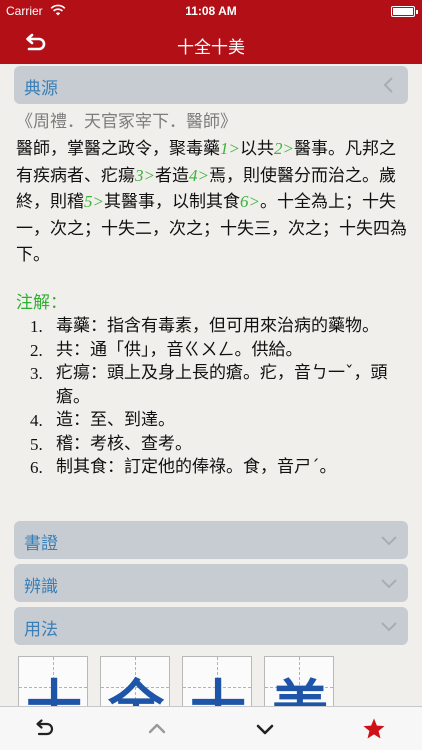 This screenshot has height=750, width=422. What do you see at coordinates (211, 626) in the screenshot?
I see `section-header-usage: 用法` at bounding box center [211, 626].